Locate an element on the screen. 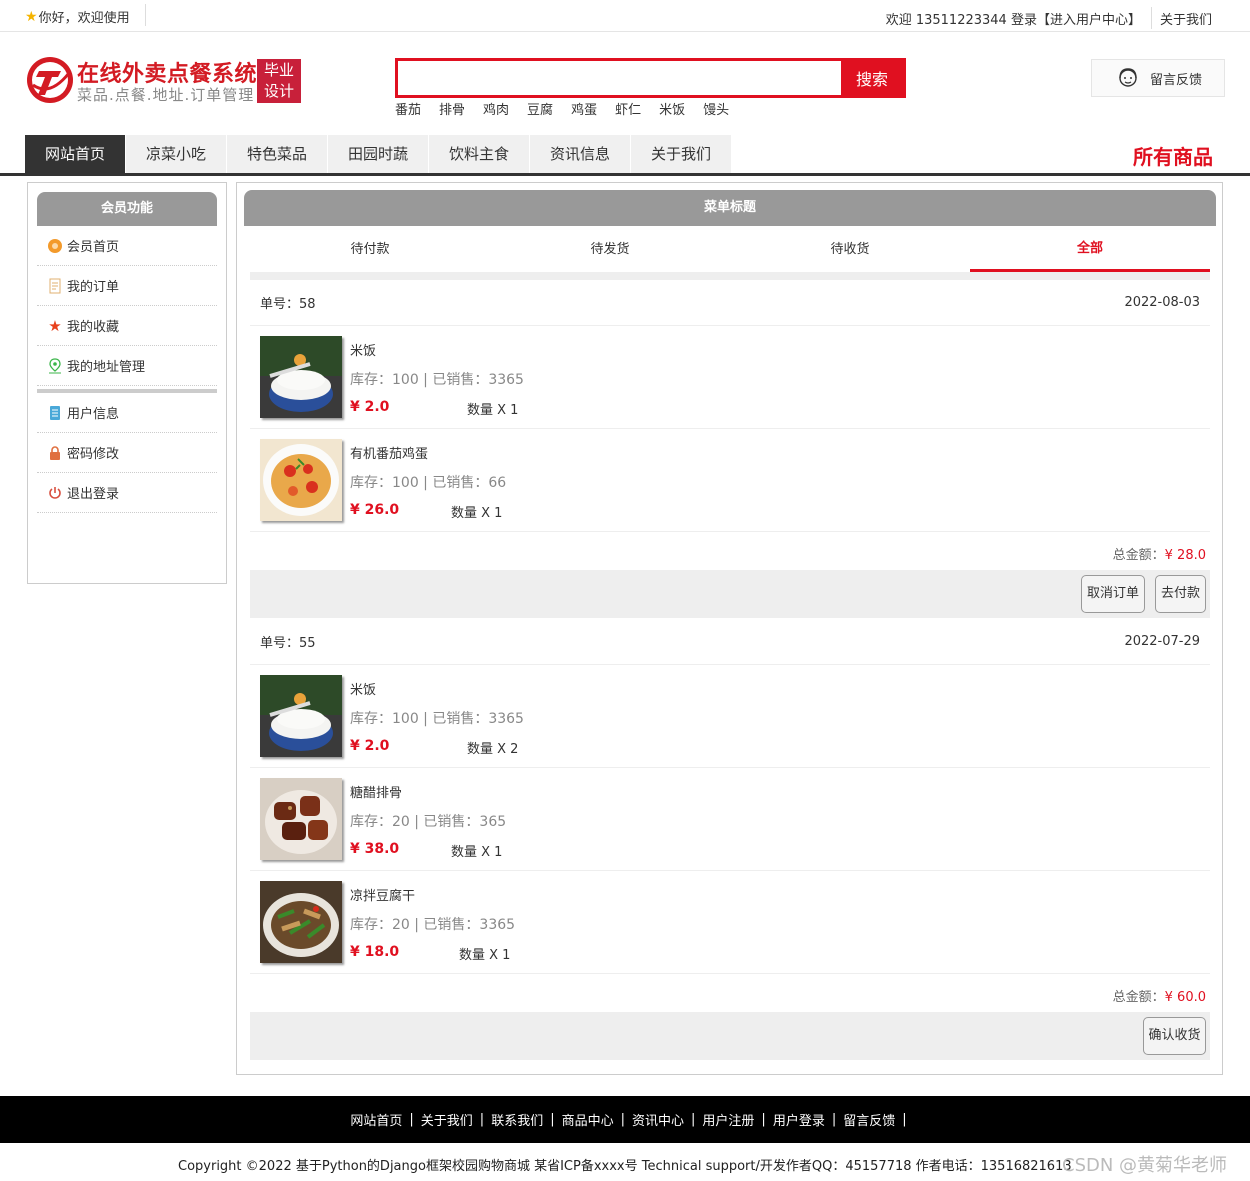 This screenshot has width=1250, height=1181. sidebar-item-user-info: 用户信息 is located at coordinates (127, 413).